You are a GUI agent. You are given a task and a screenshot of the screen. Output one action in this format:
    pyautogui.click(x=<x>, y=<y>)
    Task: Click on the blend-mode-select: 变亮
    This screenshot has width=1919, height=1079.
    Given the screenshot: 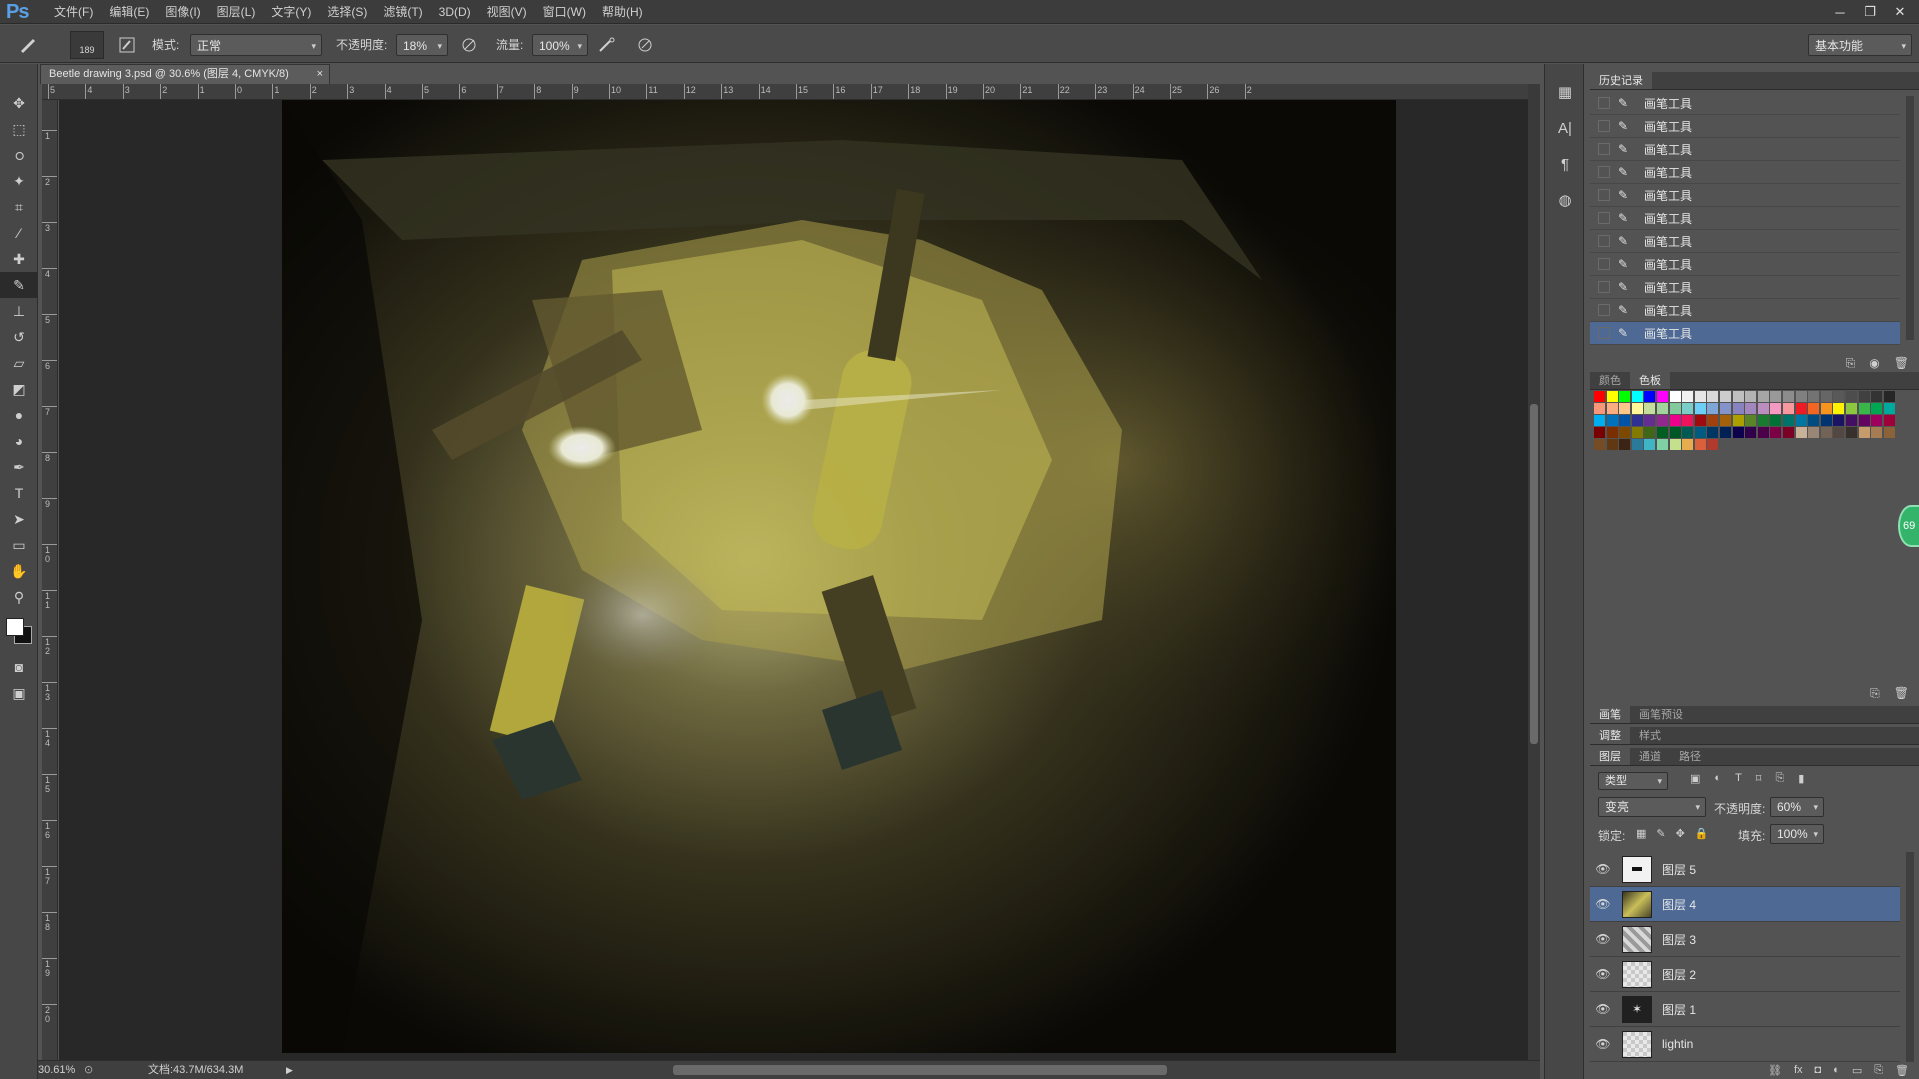 What is the action you would take?
    pyautogui.click(x=1652, y=807)
    